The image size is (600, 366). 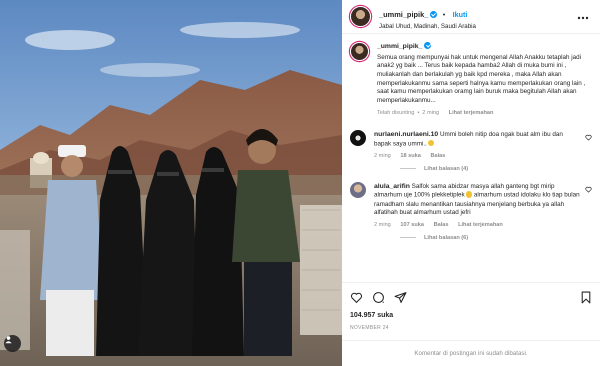 I want to click on save-bookmark-icon, so click(x=586, y=297).